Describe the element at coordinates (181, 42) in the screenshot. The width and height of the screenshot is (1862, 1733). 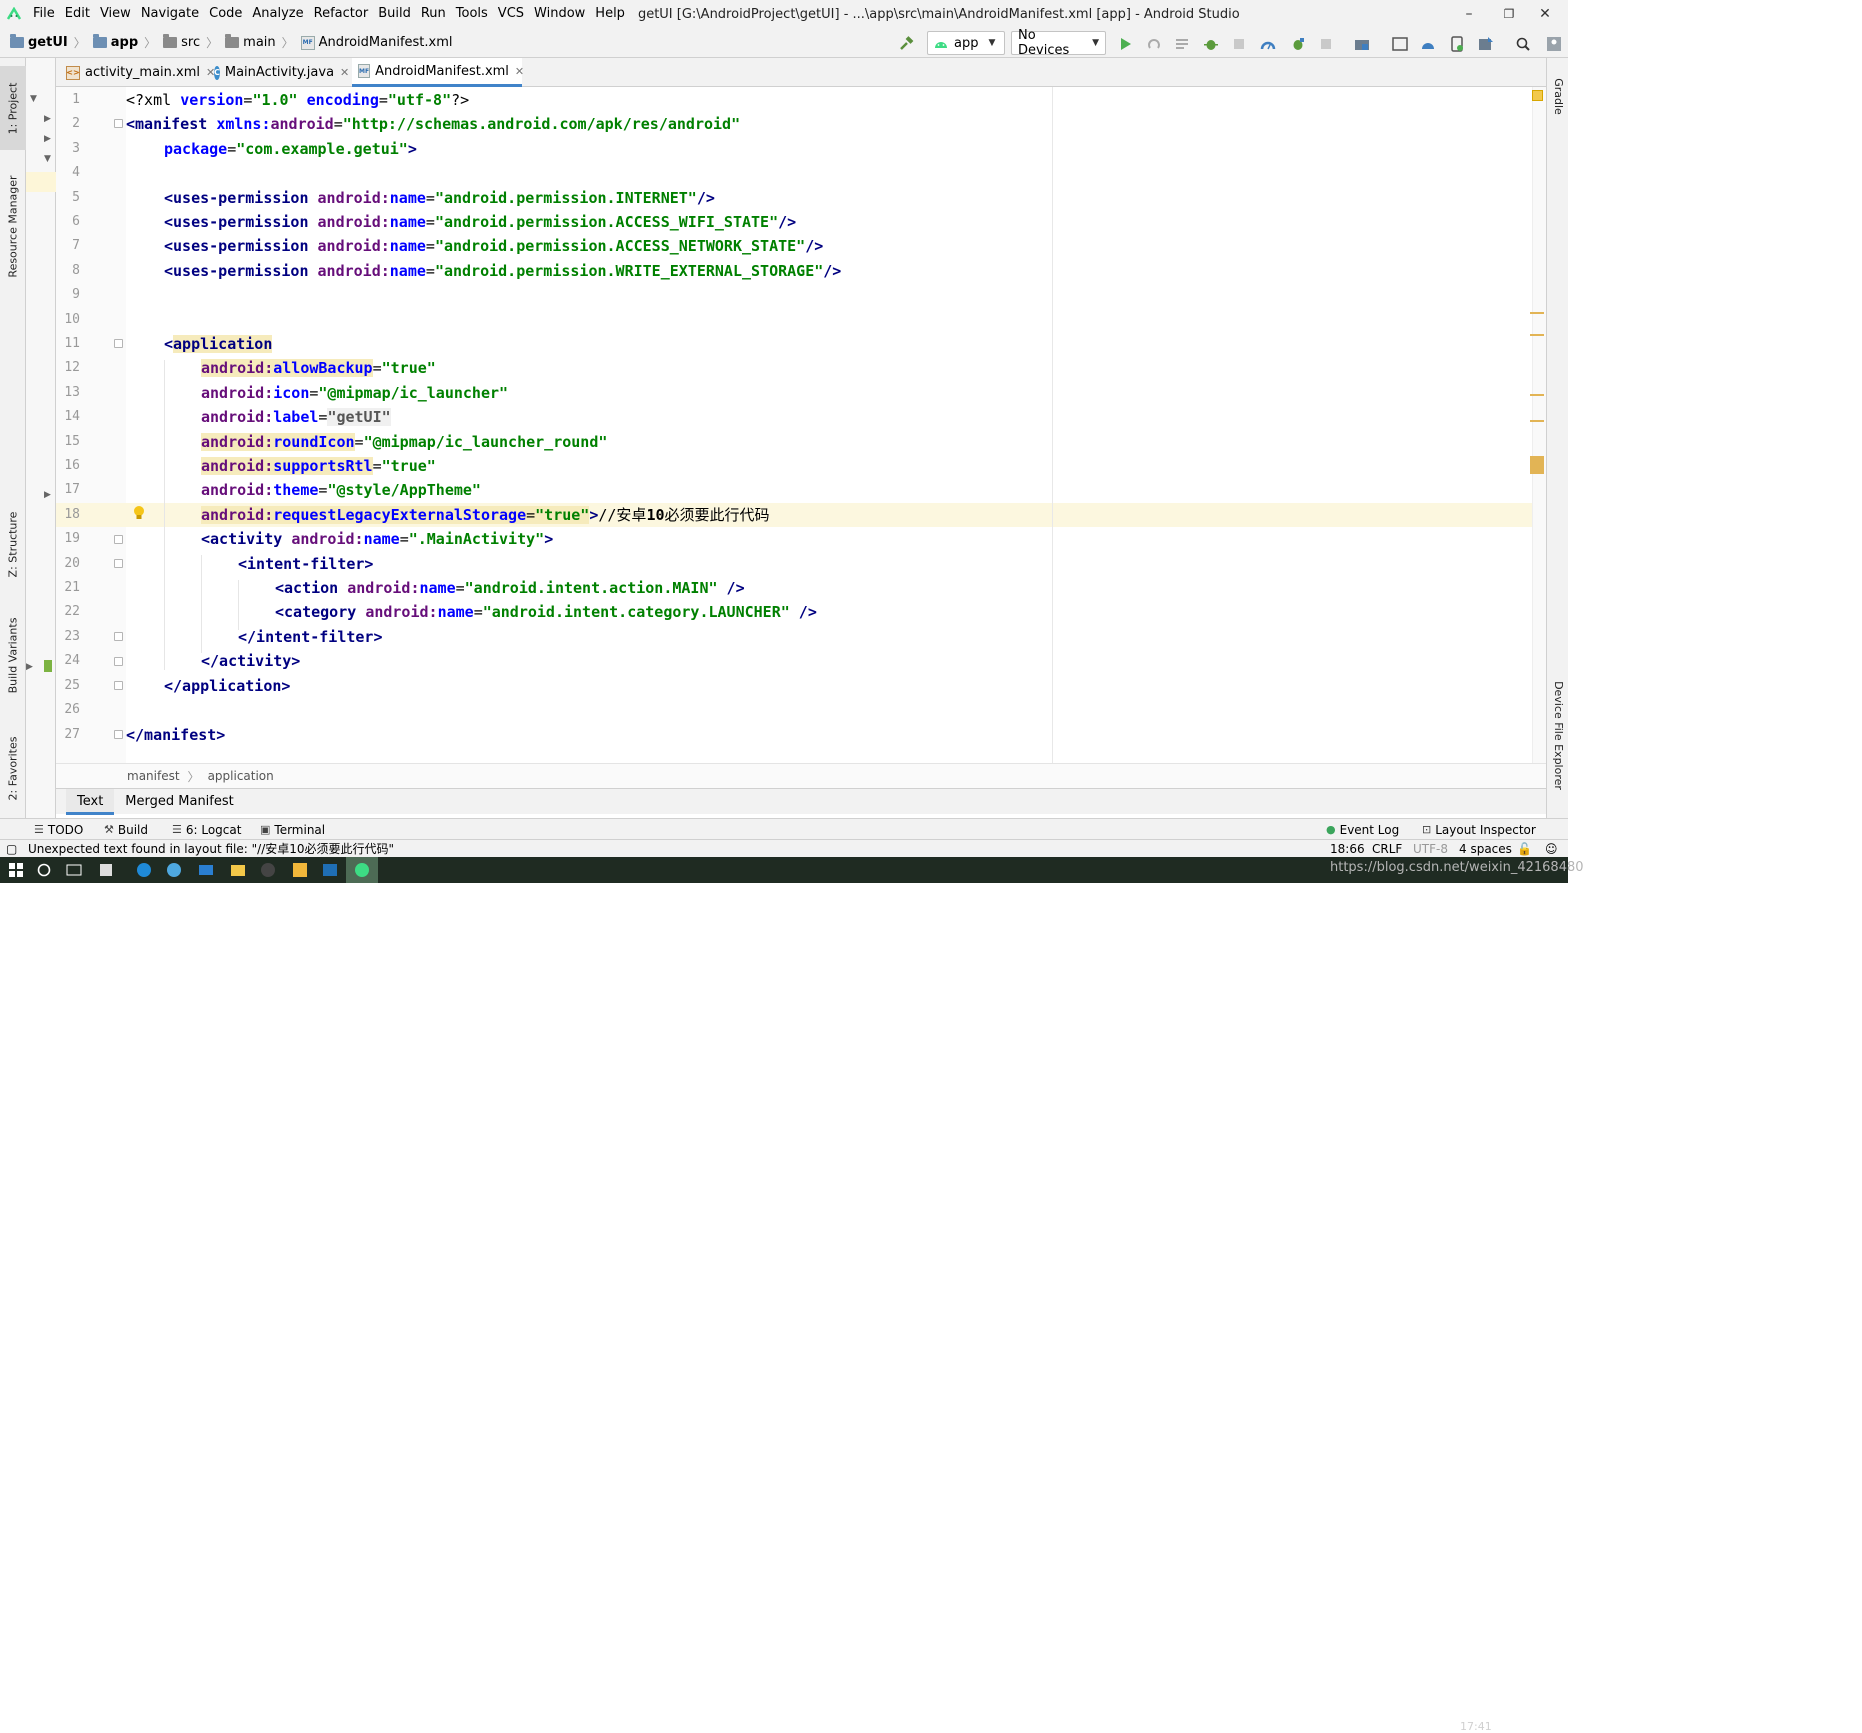
I see `breadcrumb-src: src` at that location.